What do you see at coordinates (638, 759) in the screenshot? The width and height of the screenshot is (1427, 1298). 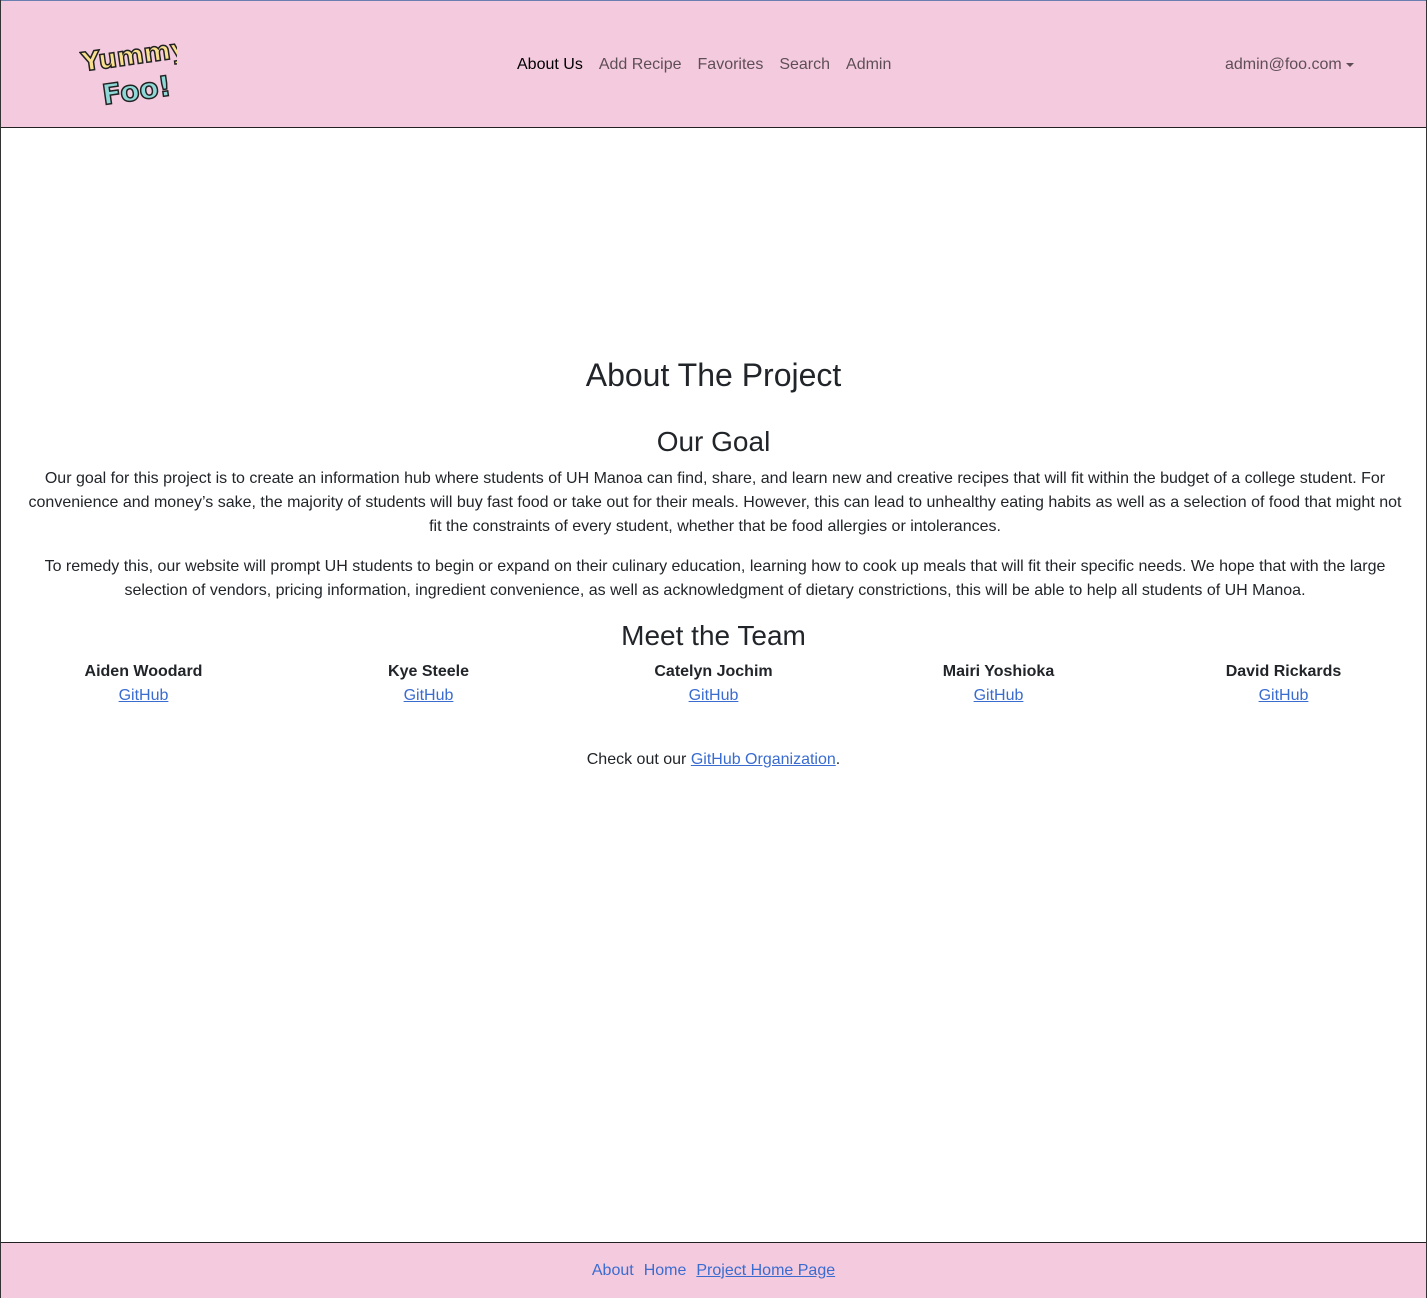 I see `org-prefix: Check out our` at bounding box center [638, 759].